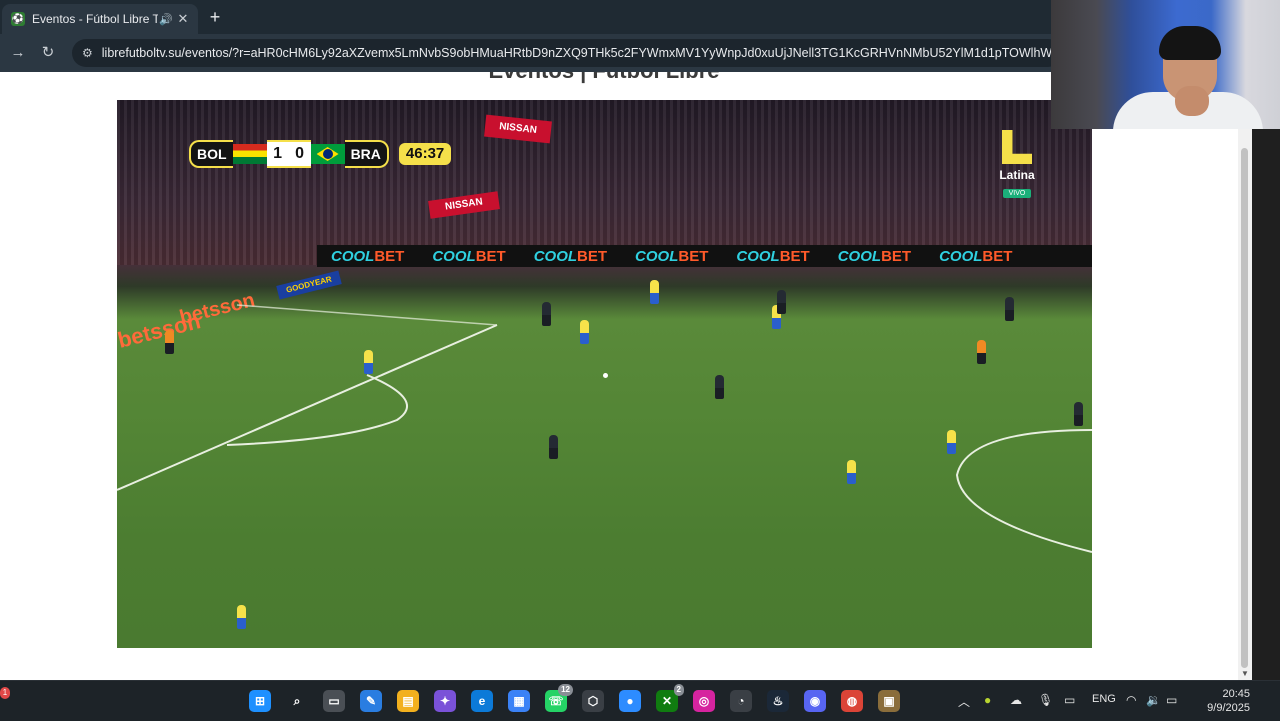 The height and width of the screenshot is (721, 1280). What do you see at coordinates (1245, 673) in the screenshot?
I see `scroll-down-icon: ▼` at bounding box center [1245, 673].